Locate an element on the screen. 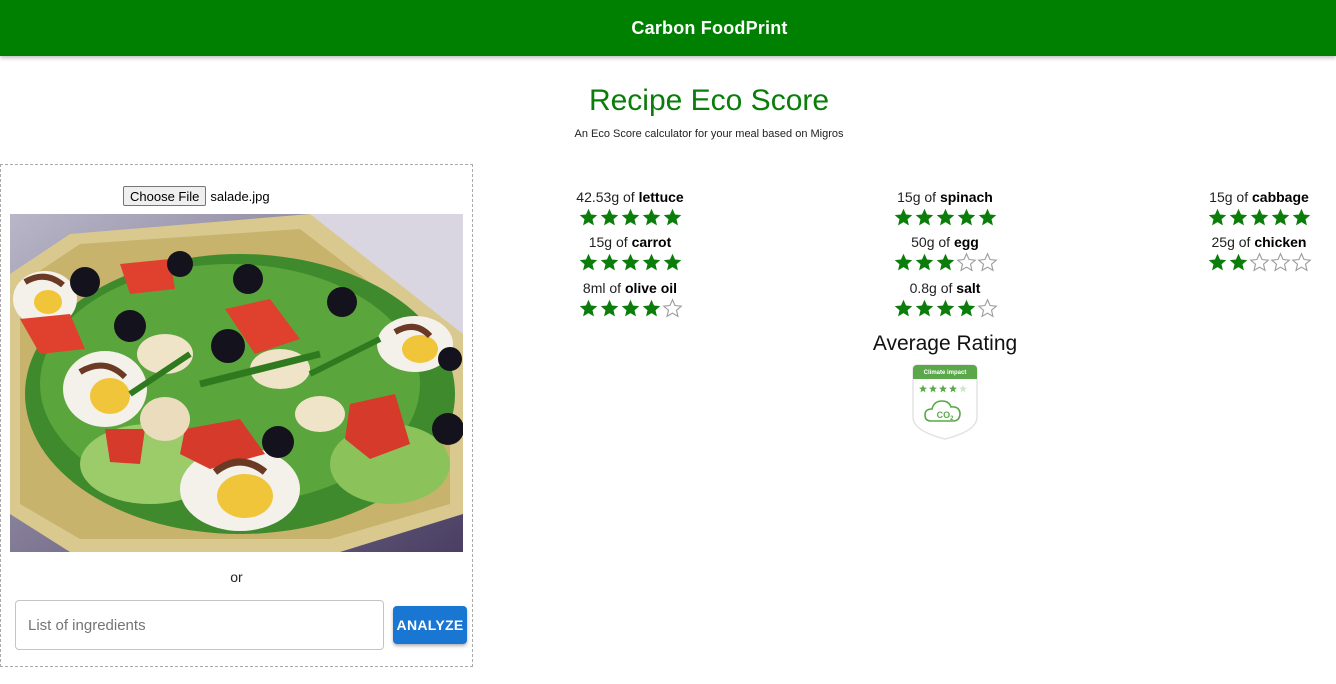 This screenshot has width=1336, height=684. climate-impact-badge: Climate impact CO2 is located at coordinates (945, 401).